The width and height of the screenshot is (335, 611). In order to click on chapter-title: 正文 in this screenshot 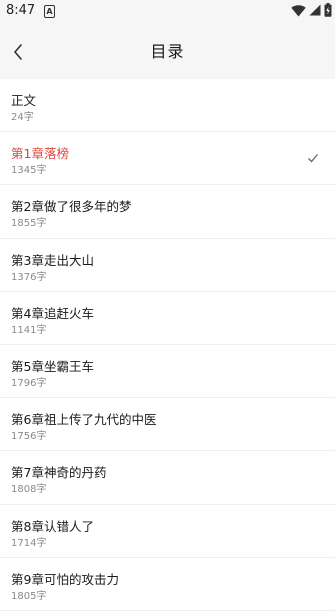, I will do `click(24, 100)`.